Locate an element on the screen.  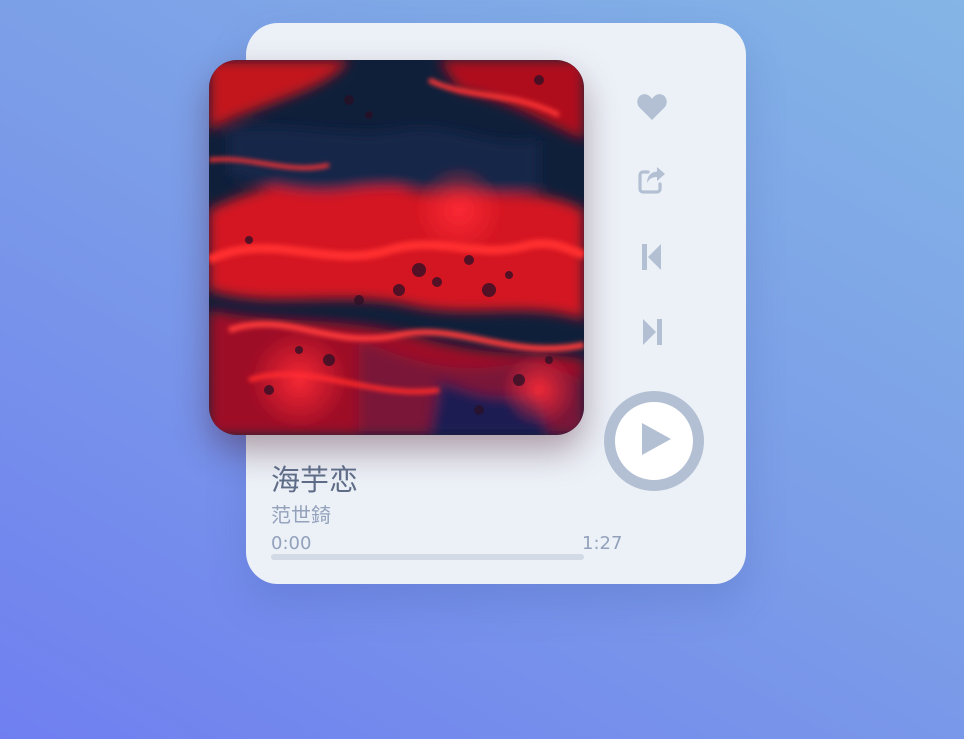
play-button is located at coordinates (654, 441).